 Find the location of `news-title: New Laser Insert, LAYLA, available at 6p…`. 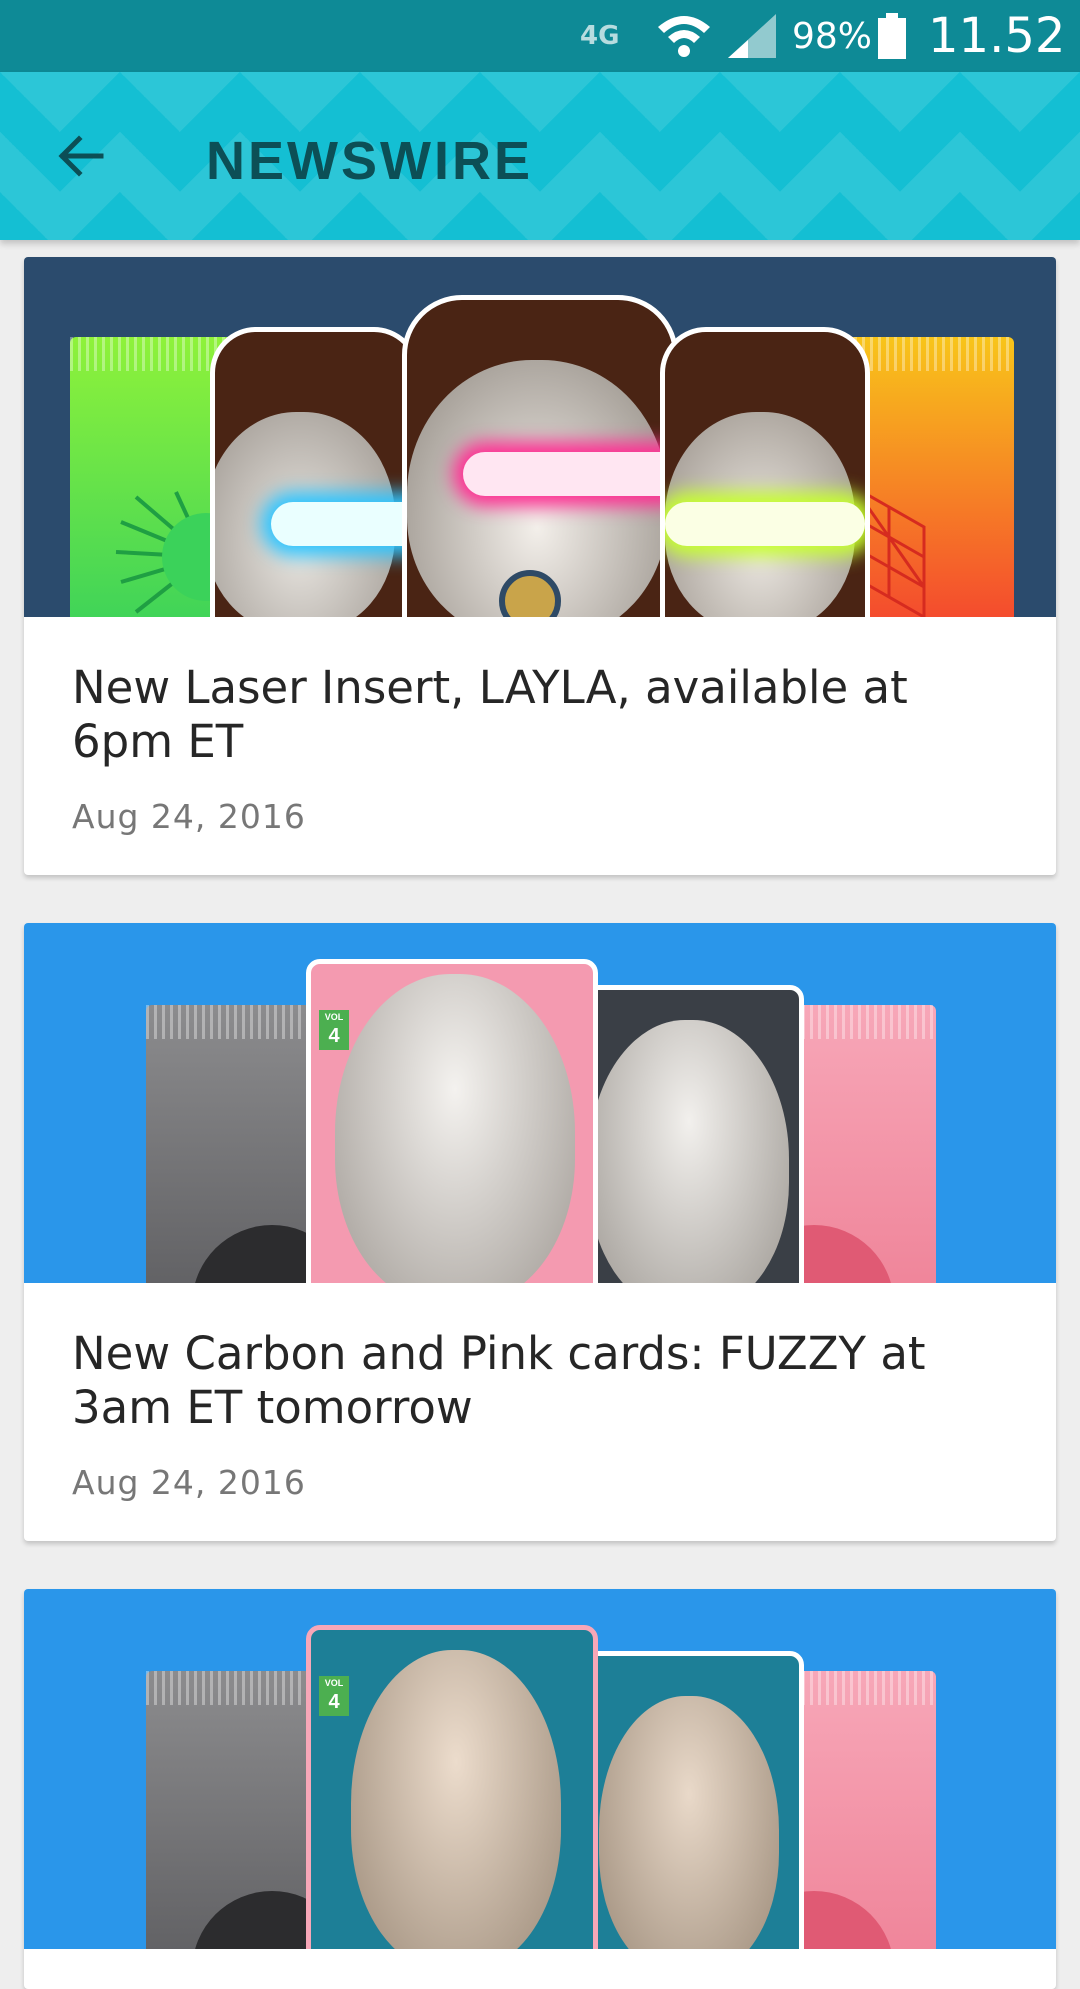

news-title: New Laser Insert, LAYLA, available at 6p… is located at coordinates (490, 714).